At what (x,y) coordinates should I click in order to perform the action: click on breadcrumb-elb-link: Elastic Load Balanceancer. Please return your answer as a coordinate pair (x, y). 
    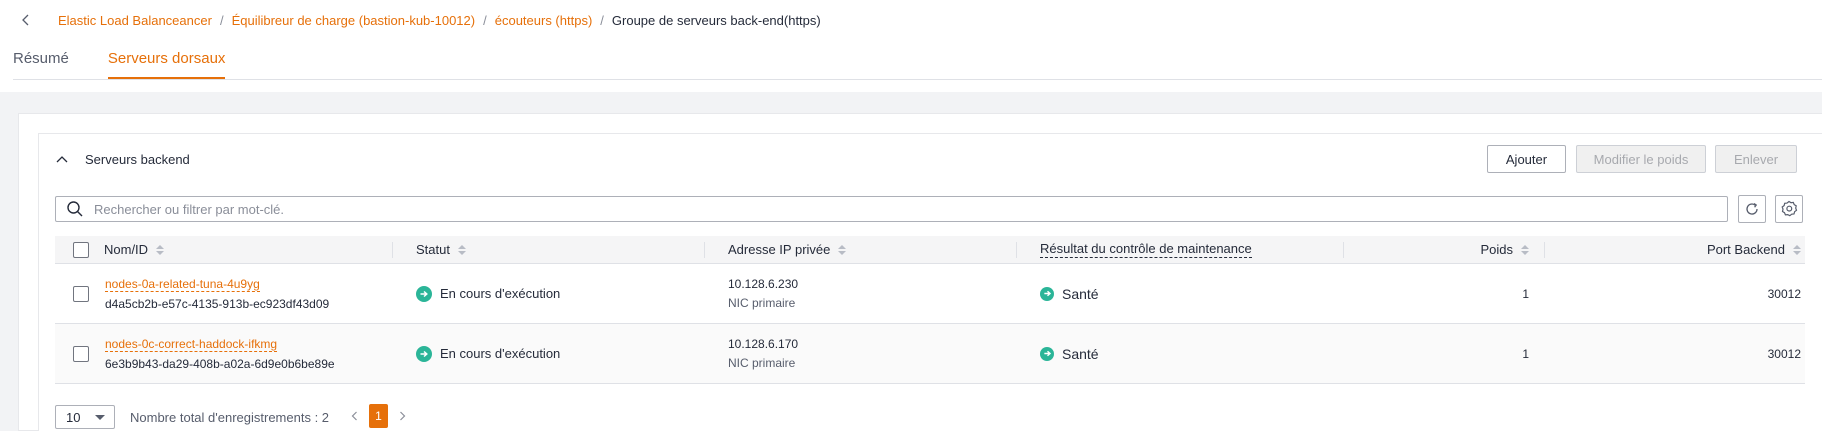
    Looking at the image, I should click on (135, 20).